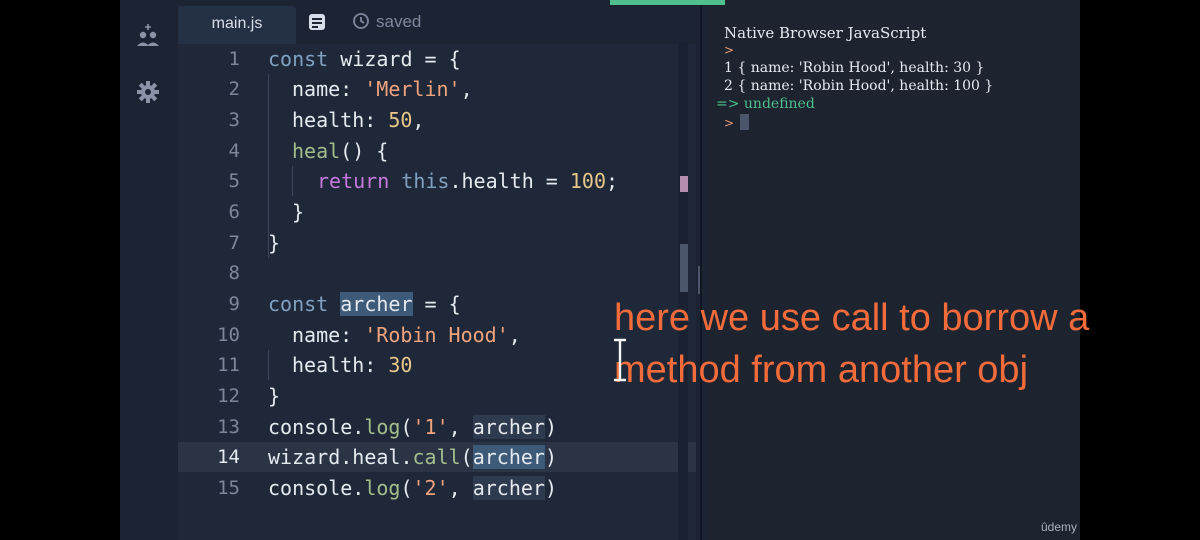  What do you see at coordinates (413, 427) in the screenshot?
I see `code-text: console.log('1', archer)` at bounding box center [413, 427].